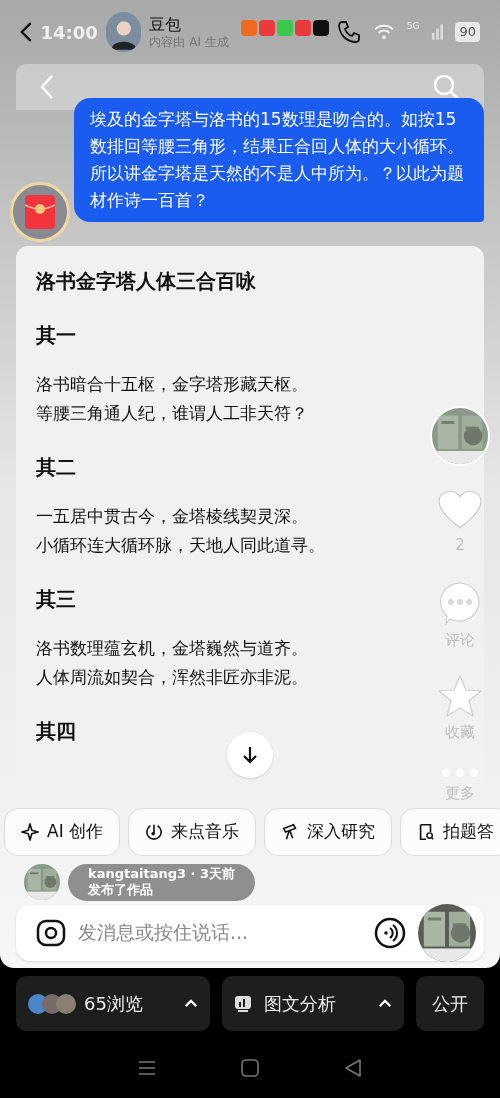  I want to click on heart-icon, so click(460, 510).